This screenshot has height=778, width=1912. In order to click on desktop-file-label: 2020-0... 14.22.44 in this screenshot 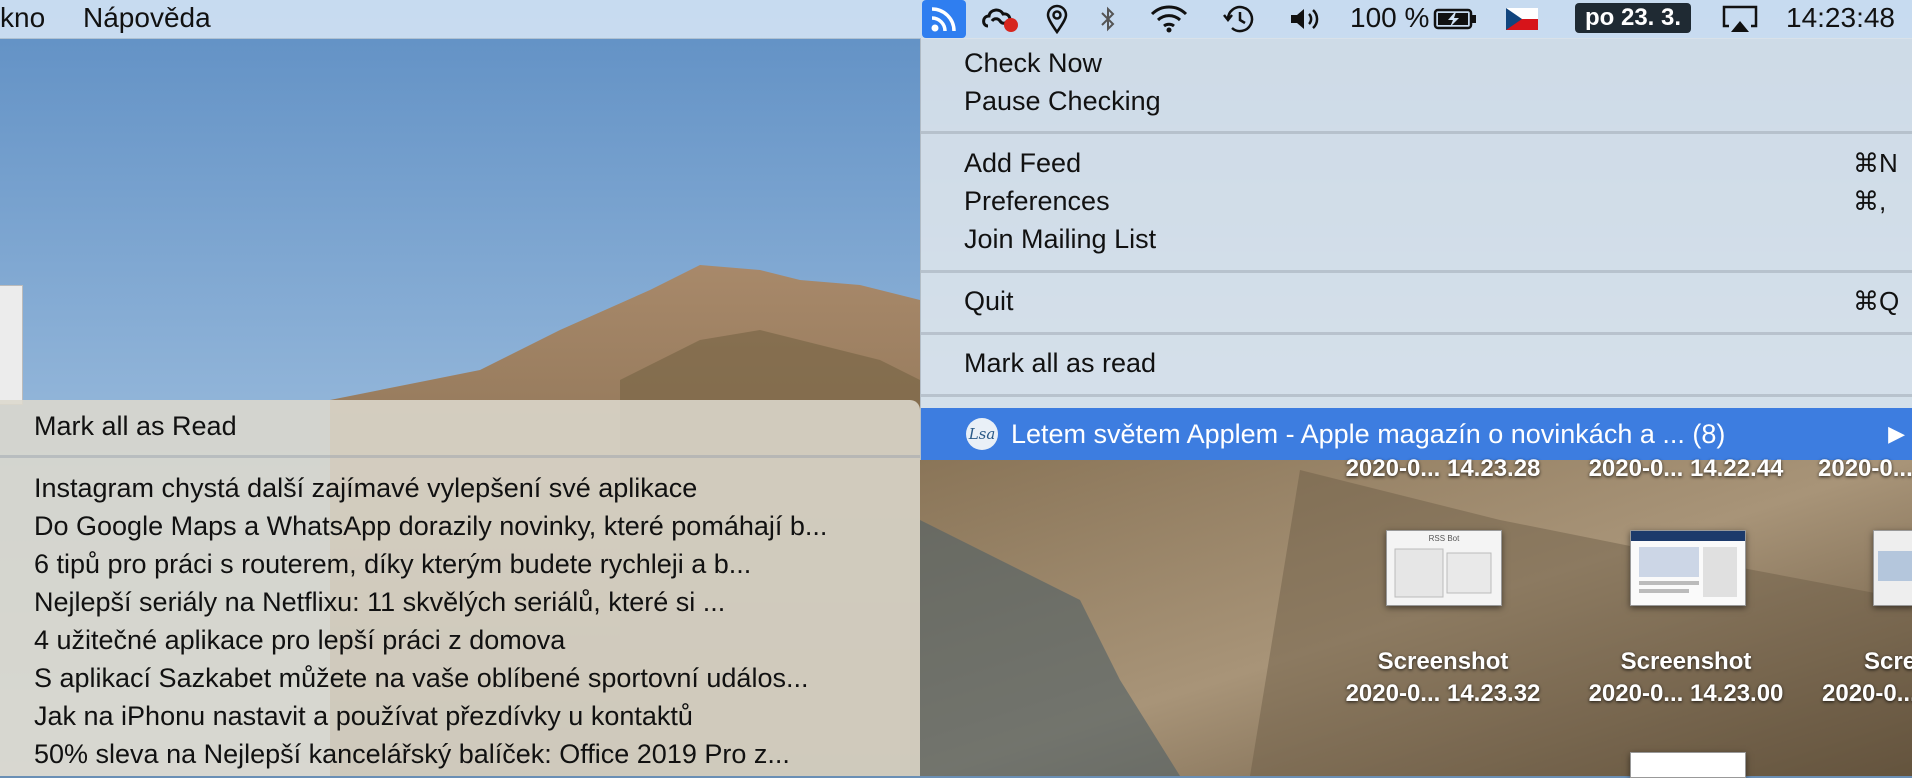, I will do `click(1686, 469)`.